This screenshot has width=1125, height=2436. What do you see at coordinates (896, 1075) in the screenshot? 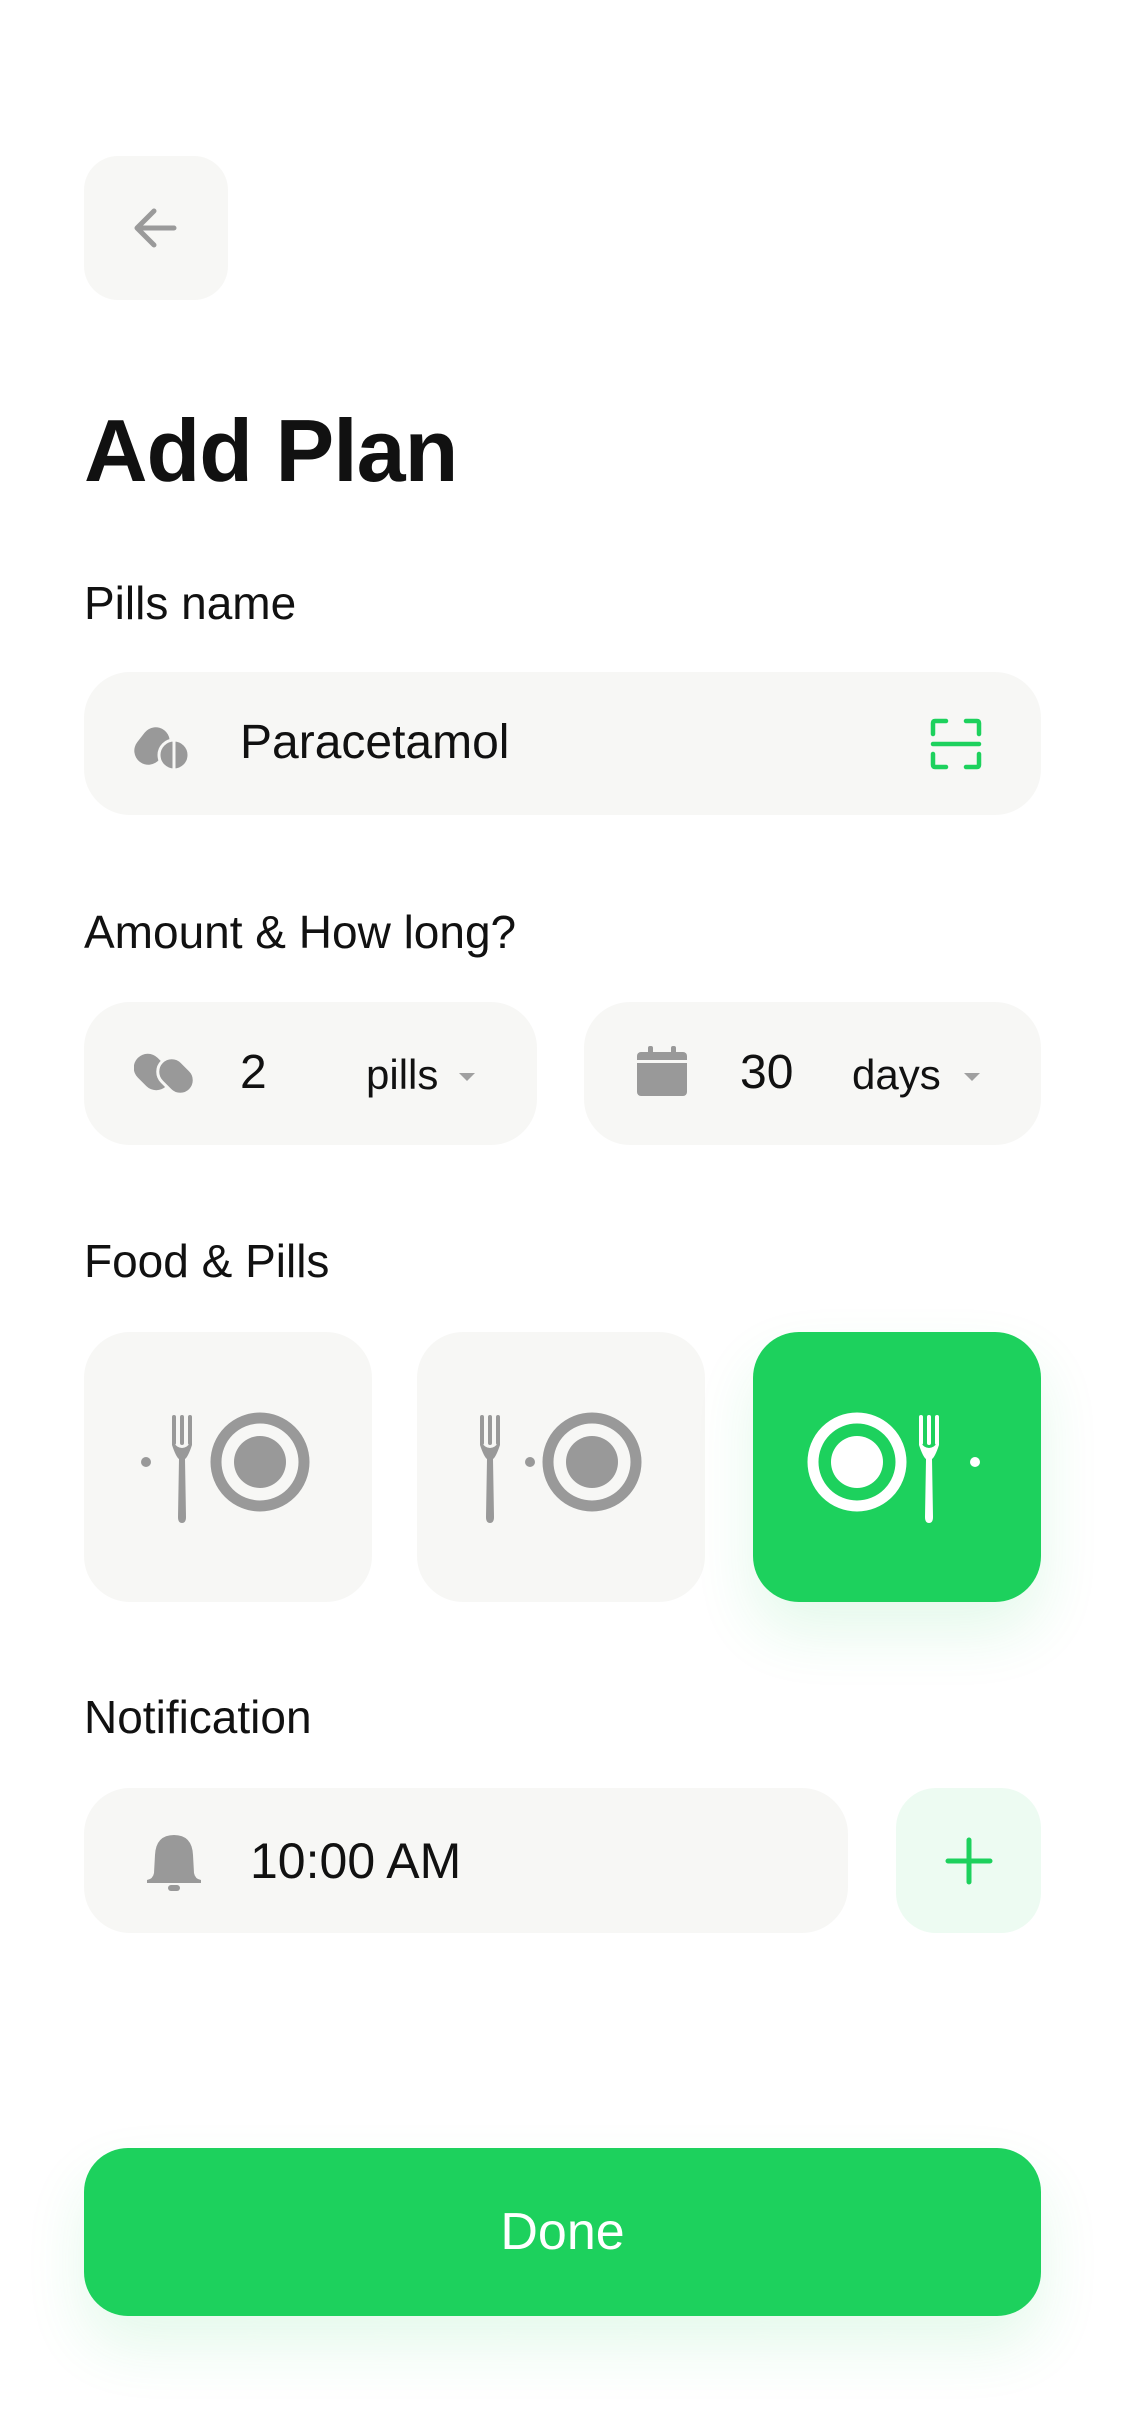
I see `days-unit-select: days` at bounding box center [896, 1075].